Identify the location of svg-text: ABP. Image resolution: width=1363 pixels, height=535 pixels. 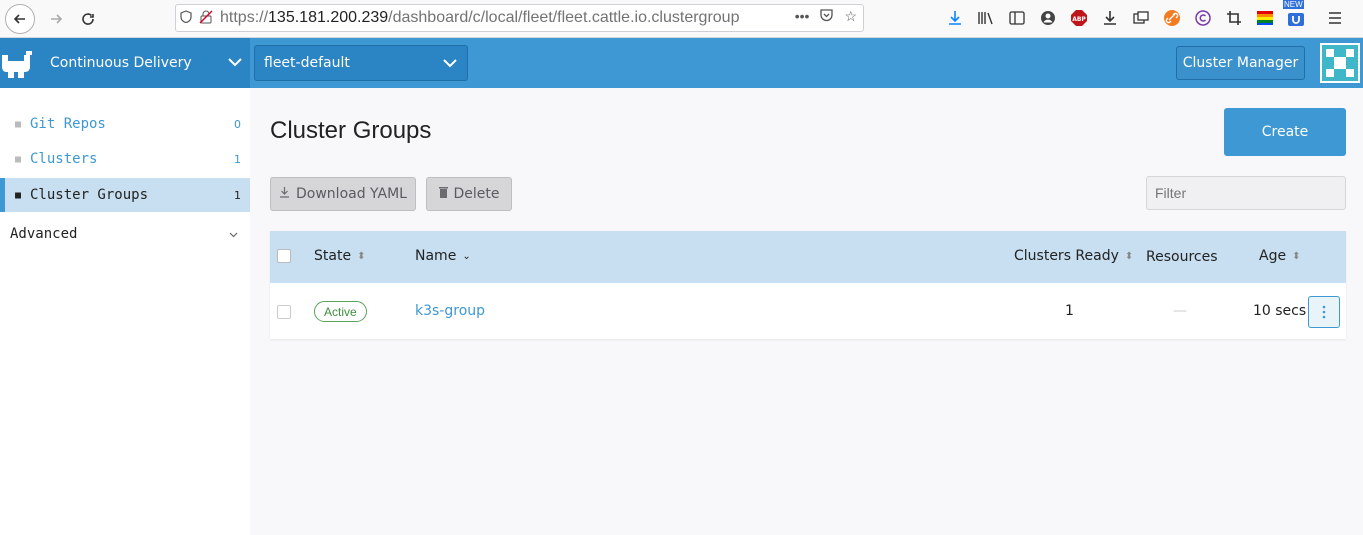
(1079, 19).